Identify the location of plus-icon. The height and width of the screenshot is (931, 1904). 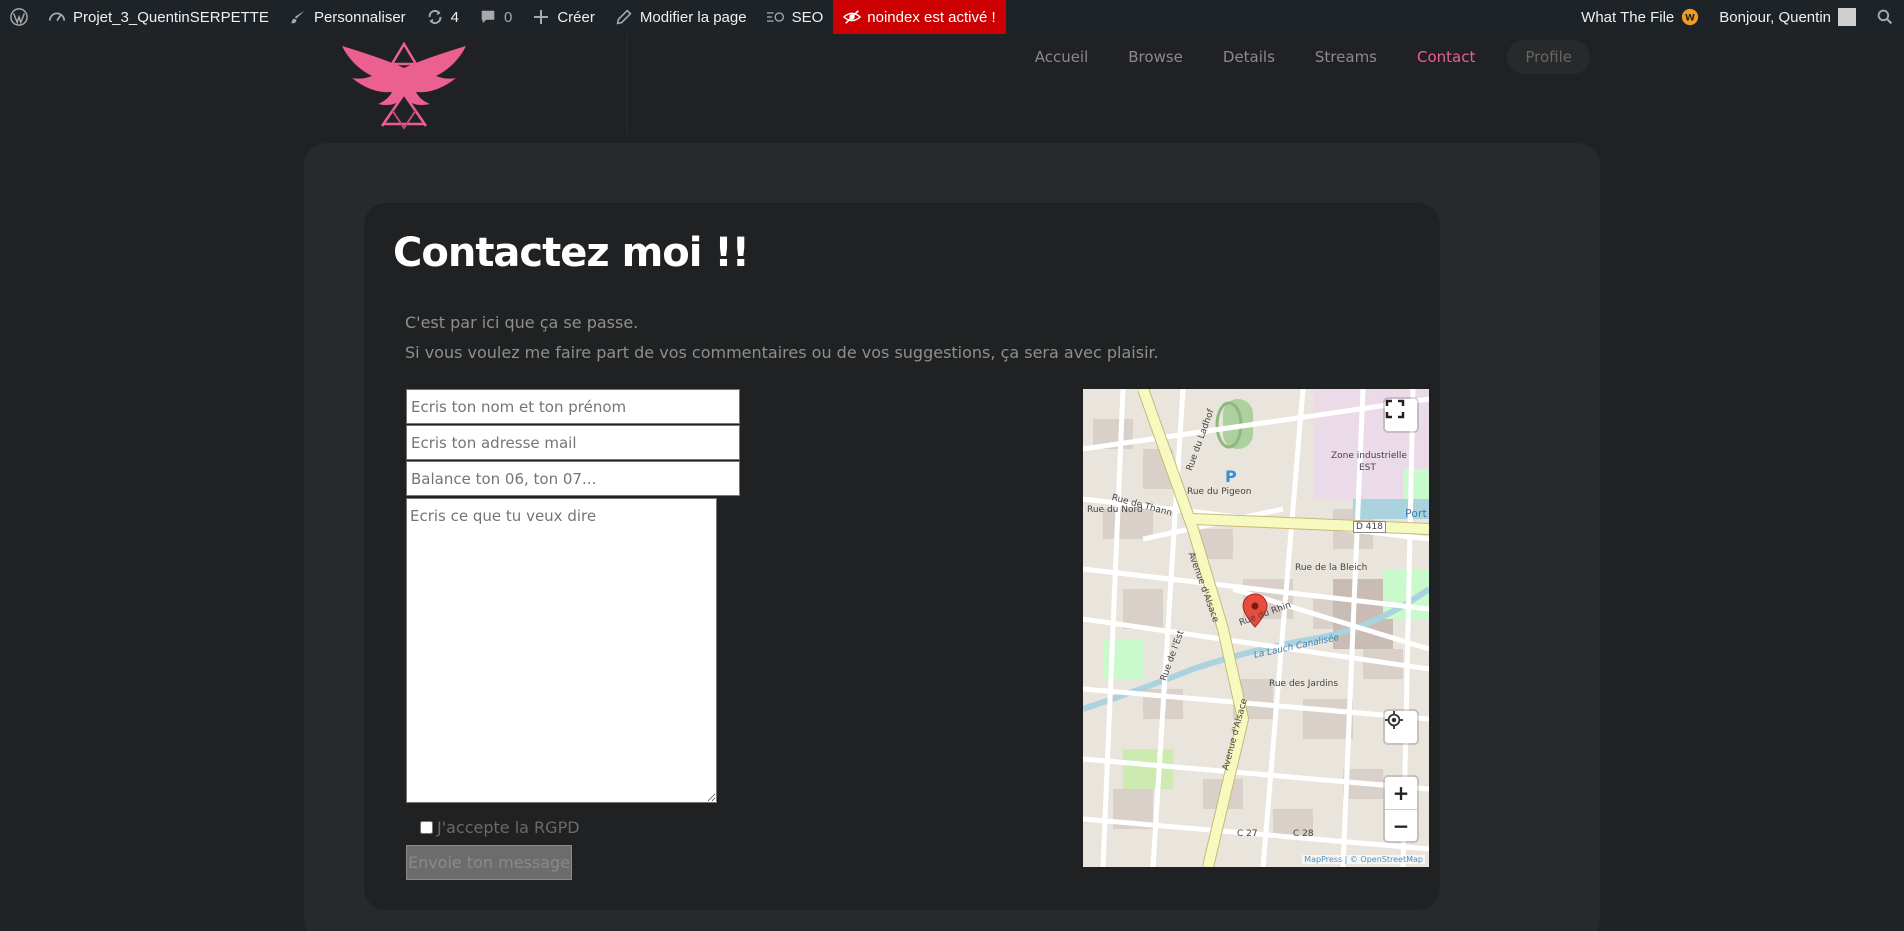
(541, 17).